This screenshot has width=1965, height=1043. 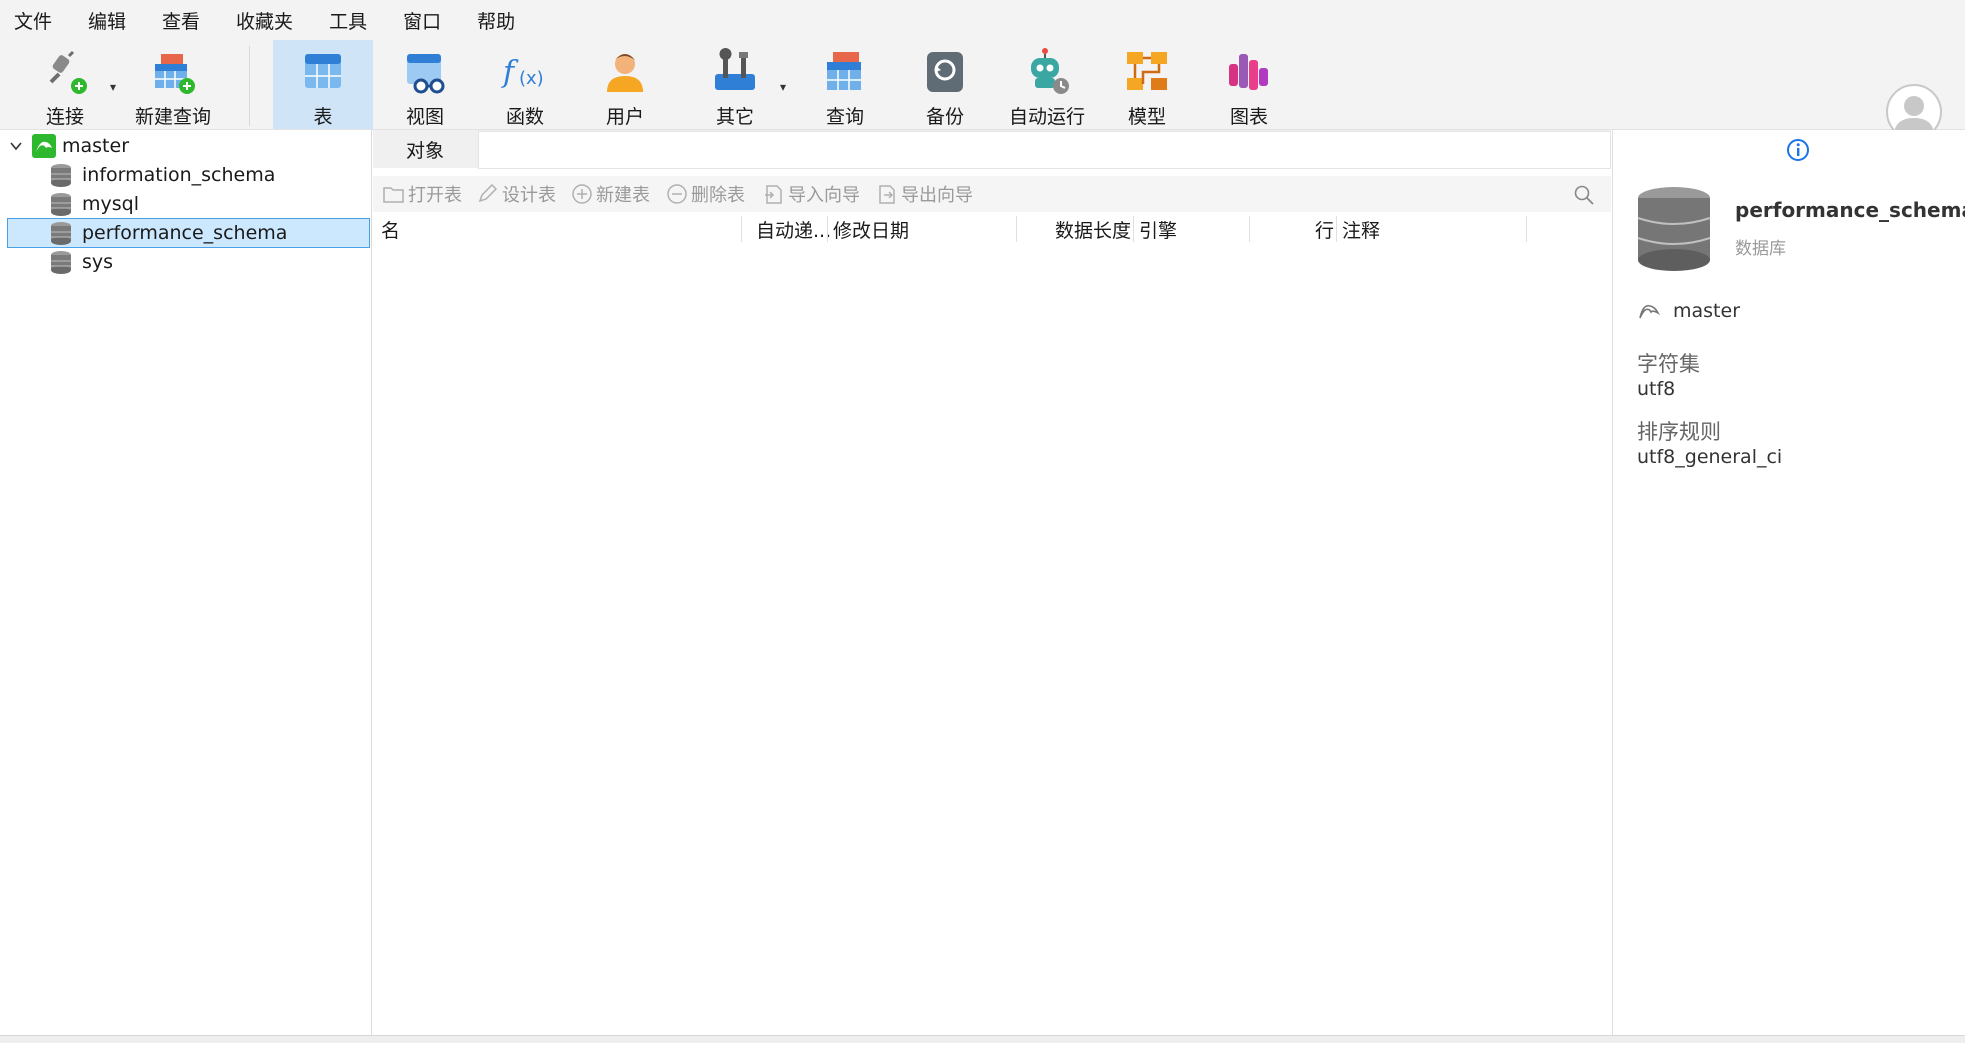 I want to click on user-button: 用户, so click(x=625, y=84).